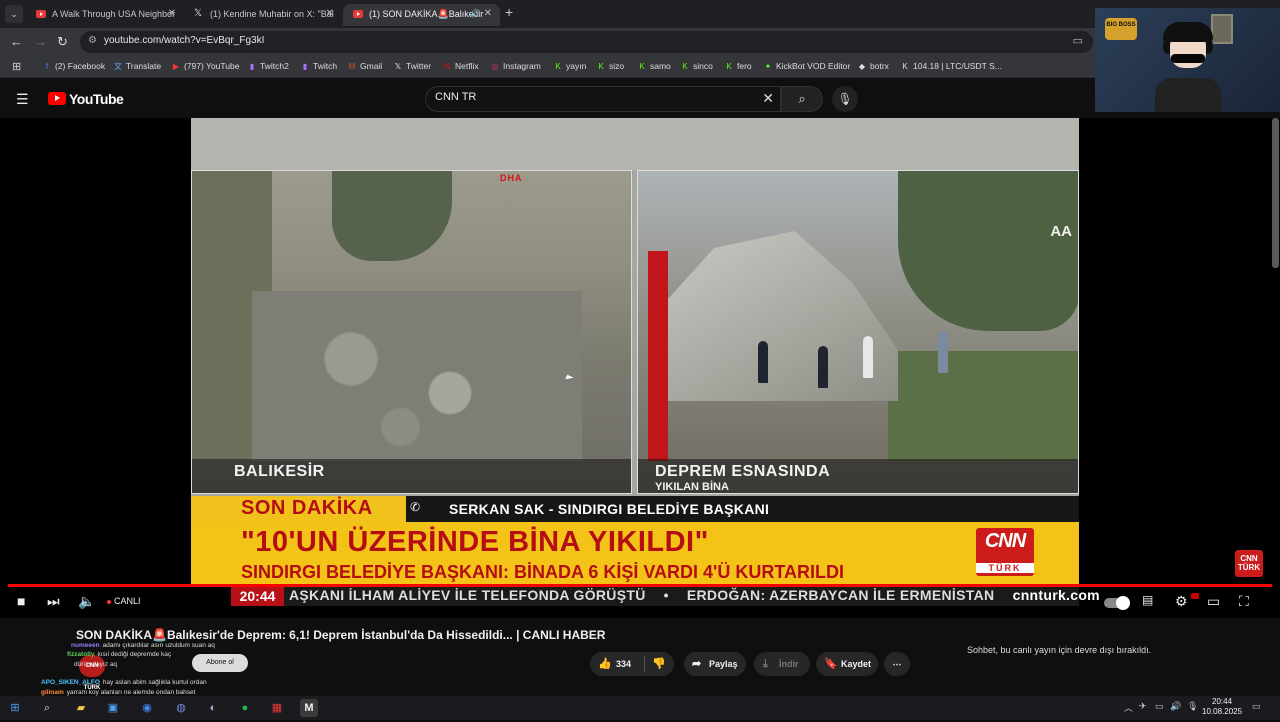 The width and height of the screenshot is (1280, 722). Describe the element at coordinates (14, 14) in the screenshot. I see `tab-search-icon: ⌄` at that location.